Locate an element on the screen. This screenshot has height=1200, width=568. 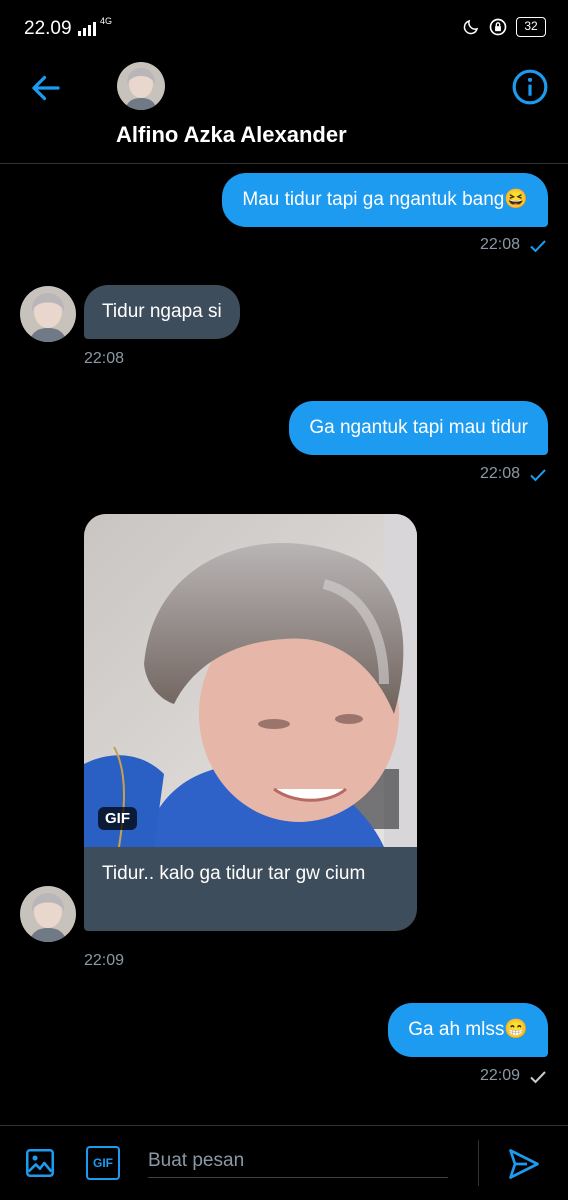
message-text: Ga ngantuk tapi mau tidur is located at coordinates (418, 427).